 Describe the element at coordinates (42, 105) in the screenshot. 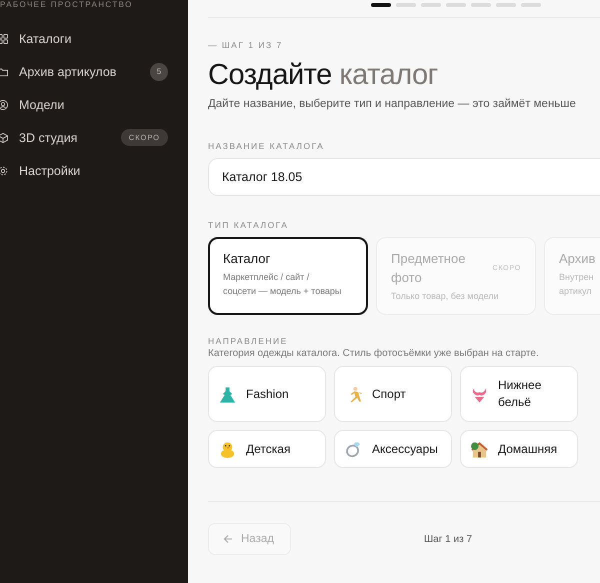

I see `sidebar-label: Модели` at that location.